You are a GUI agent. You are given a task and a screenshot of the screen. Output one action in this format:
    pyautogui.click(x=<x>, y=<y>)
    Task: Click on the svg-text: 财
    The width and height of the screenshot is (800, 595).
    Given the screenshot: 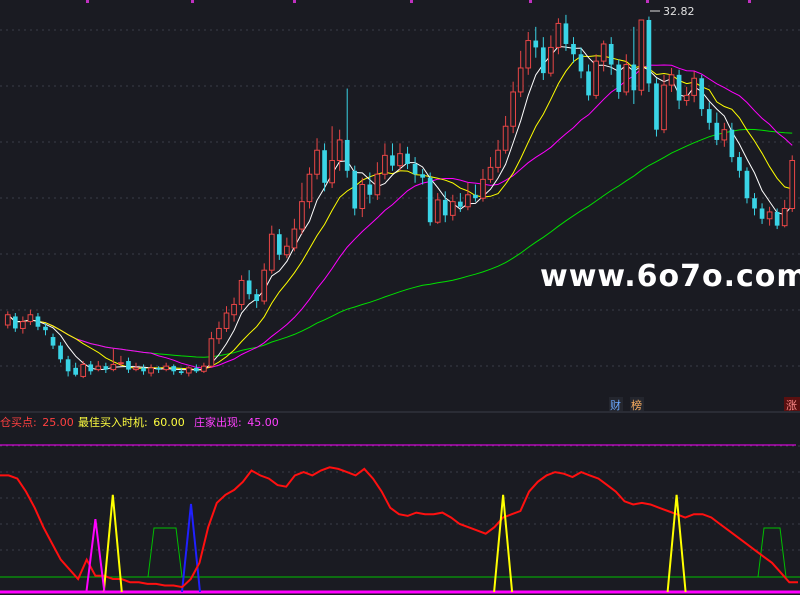 What is the action you would take?
    pyautogui.click(x=615, y=405)
    